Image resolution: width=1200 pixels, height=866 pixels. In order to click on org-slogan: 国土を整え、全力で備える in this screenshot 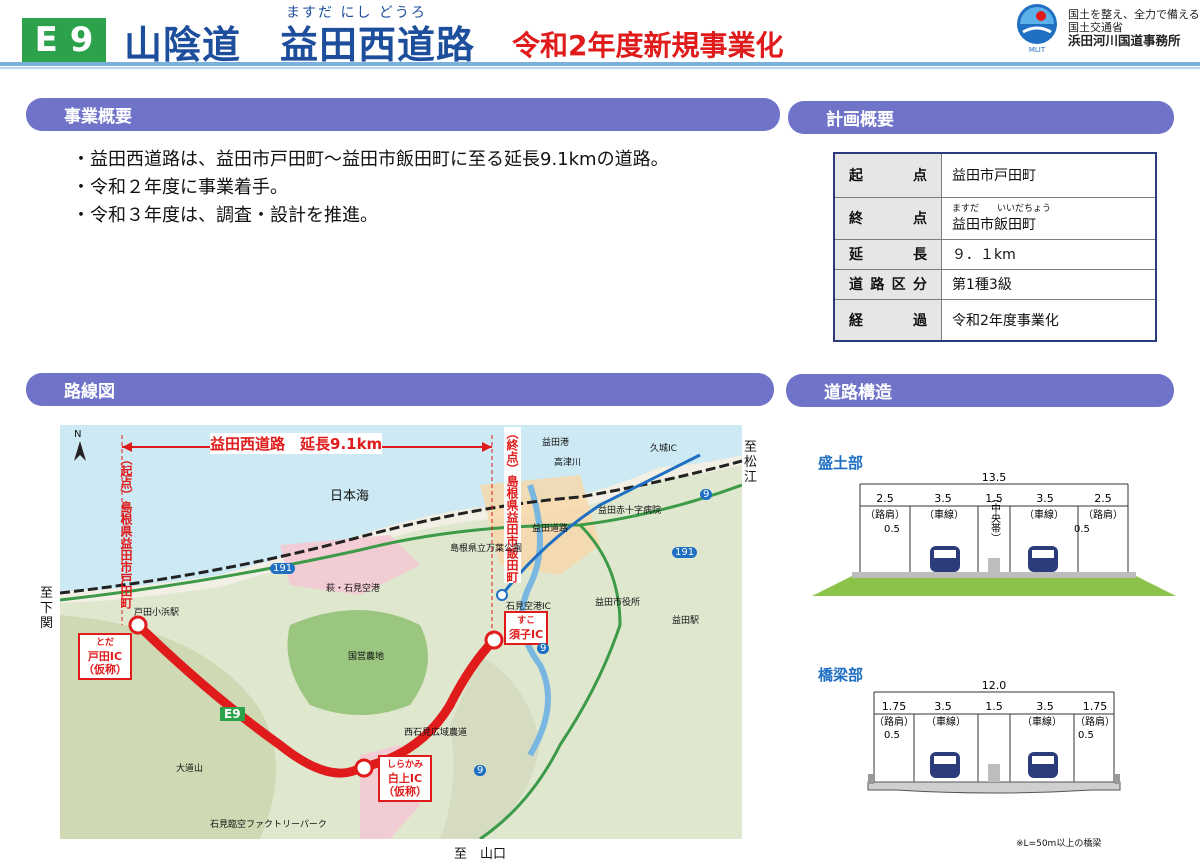, I will do `click(1134, 14)`.